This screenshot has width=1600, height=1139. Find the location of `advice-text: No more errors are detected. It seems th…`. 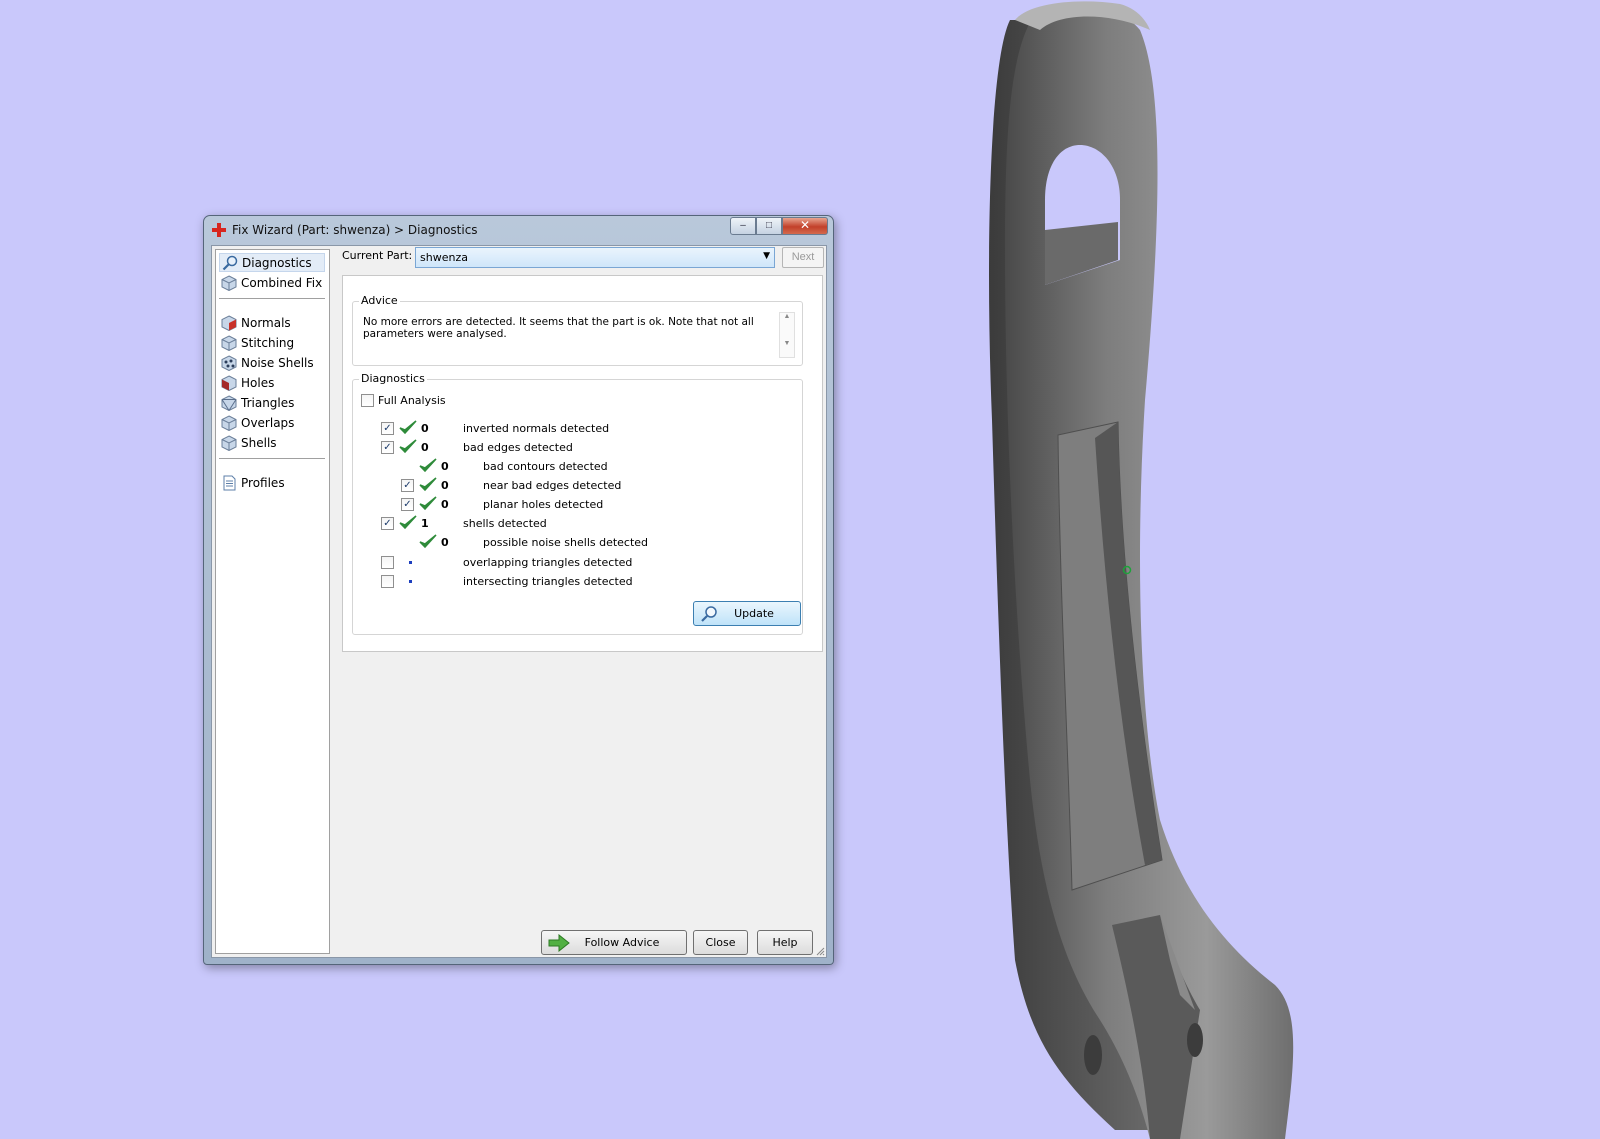

advice-text: No more errors are detected. It seems th… is located at coordinates (558, 328).